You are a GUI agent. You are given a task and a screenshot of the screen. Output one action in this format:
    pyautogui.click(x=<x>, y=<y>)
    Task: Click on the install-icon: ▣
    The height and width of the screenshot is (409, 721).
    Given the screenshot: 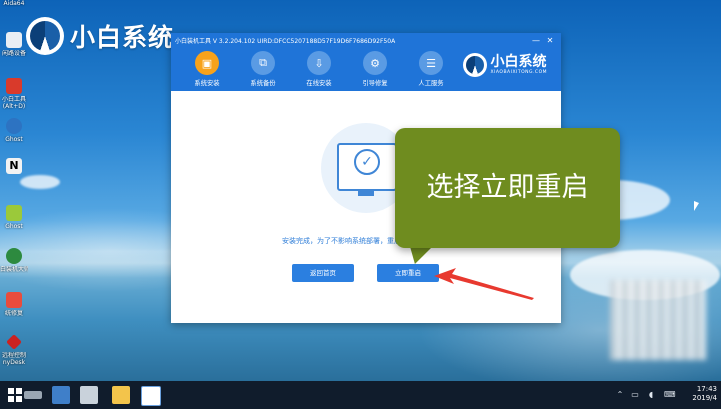 What is the action you would take?
    pyautogui.click(x=207, y=63)
    